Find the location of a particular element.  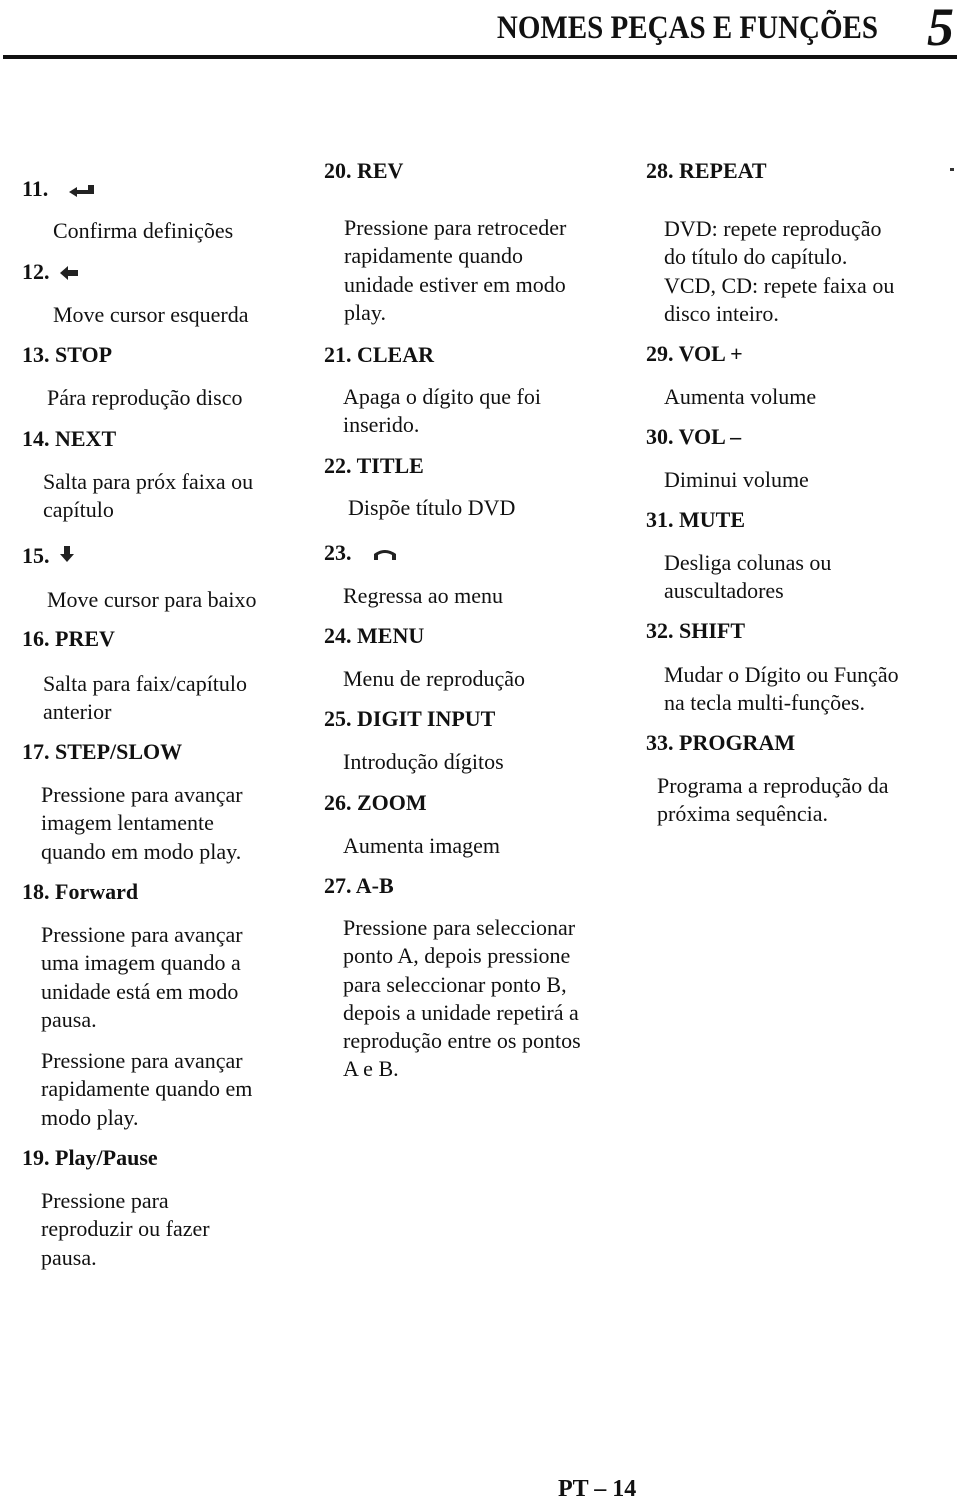

item-25-desc: Introdução dígitos is located at coordinates (423, 761).